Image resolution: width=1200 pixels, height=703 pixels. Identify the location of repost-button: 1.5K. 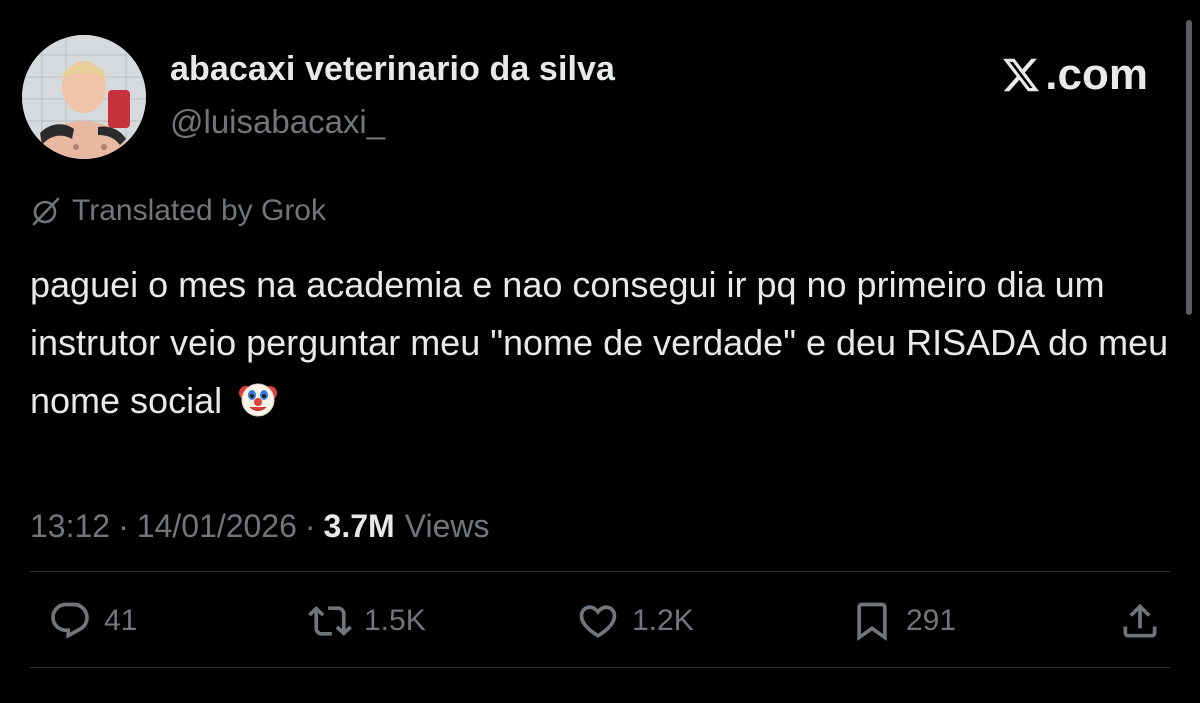
(367, 621).